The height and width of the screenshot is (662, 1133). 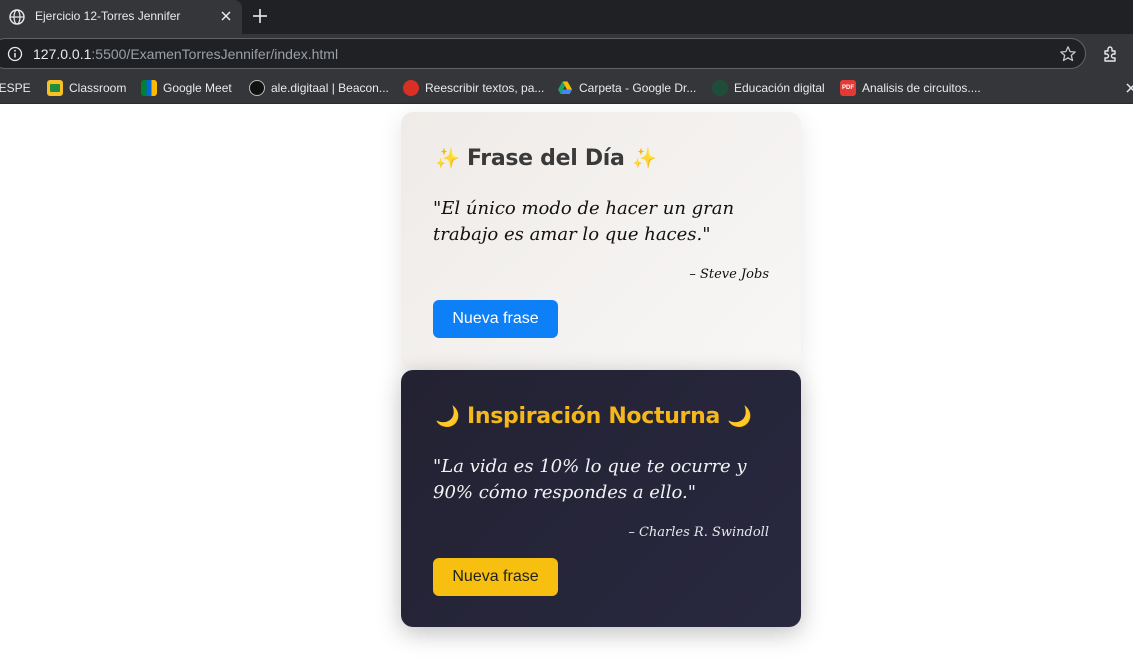 I want to click on education-icon, so click(x=720, y=88).